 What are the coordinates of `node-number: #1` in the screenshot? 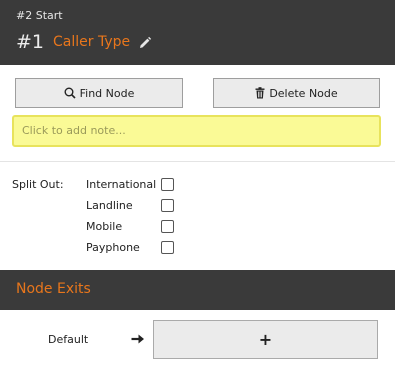 It's located at (30, 42).